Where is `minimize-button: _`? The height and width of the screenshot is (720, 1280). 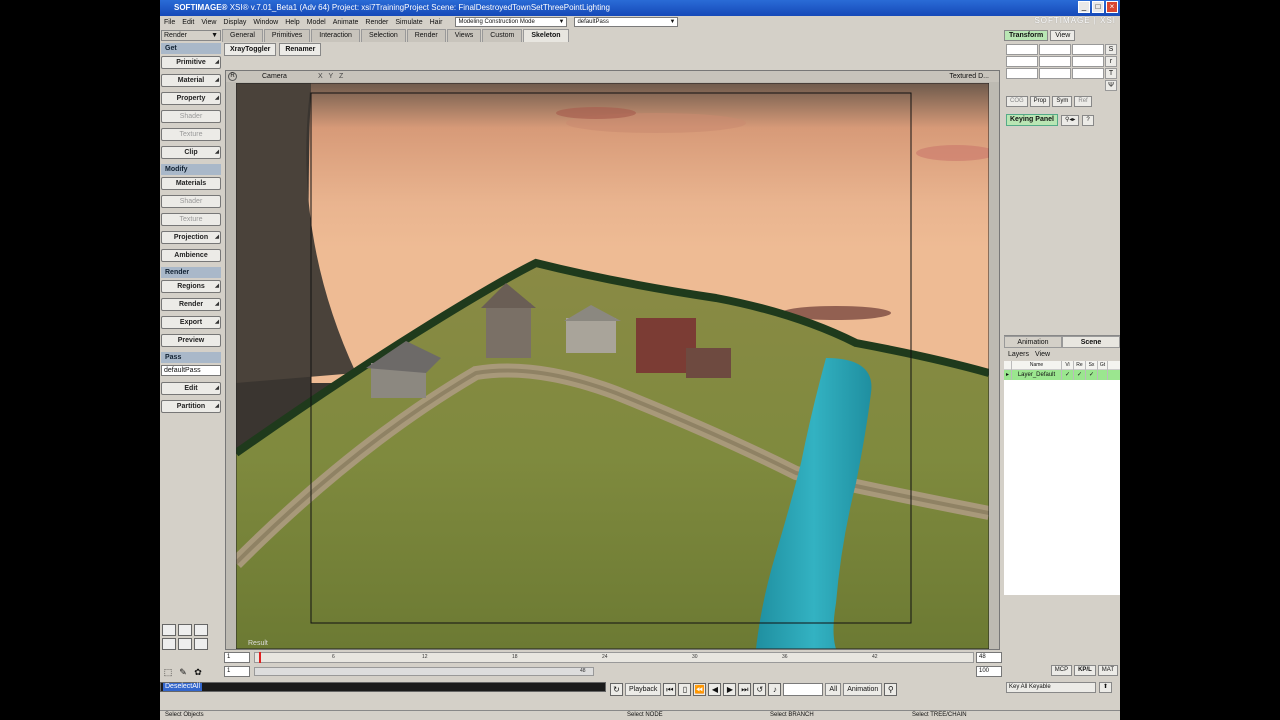
minimize-button: _ is located at coordinates (1084, 7).